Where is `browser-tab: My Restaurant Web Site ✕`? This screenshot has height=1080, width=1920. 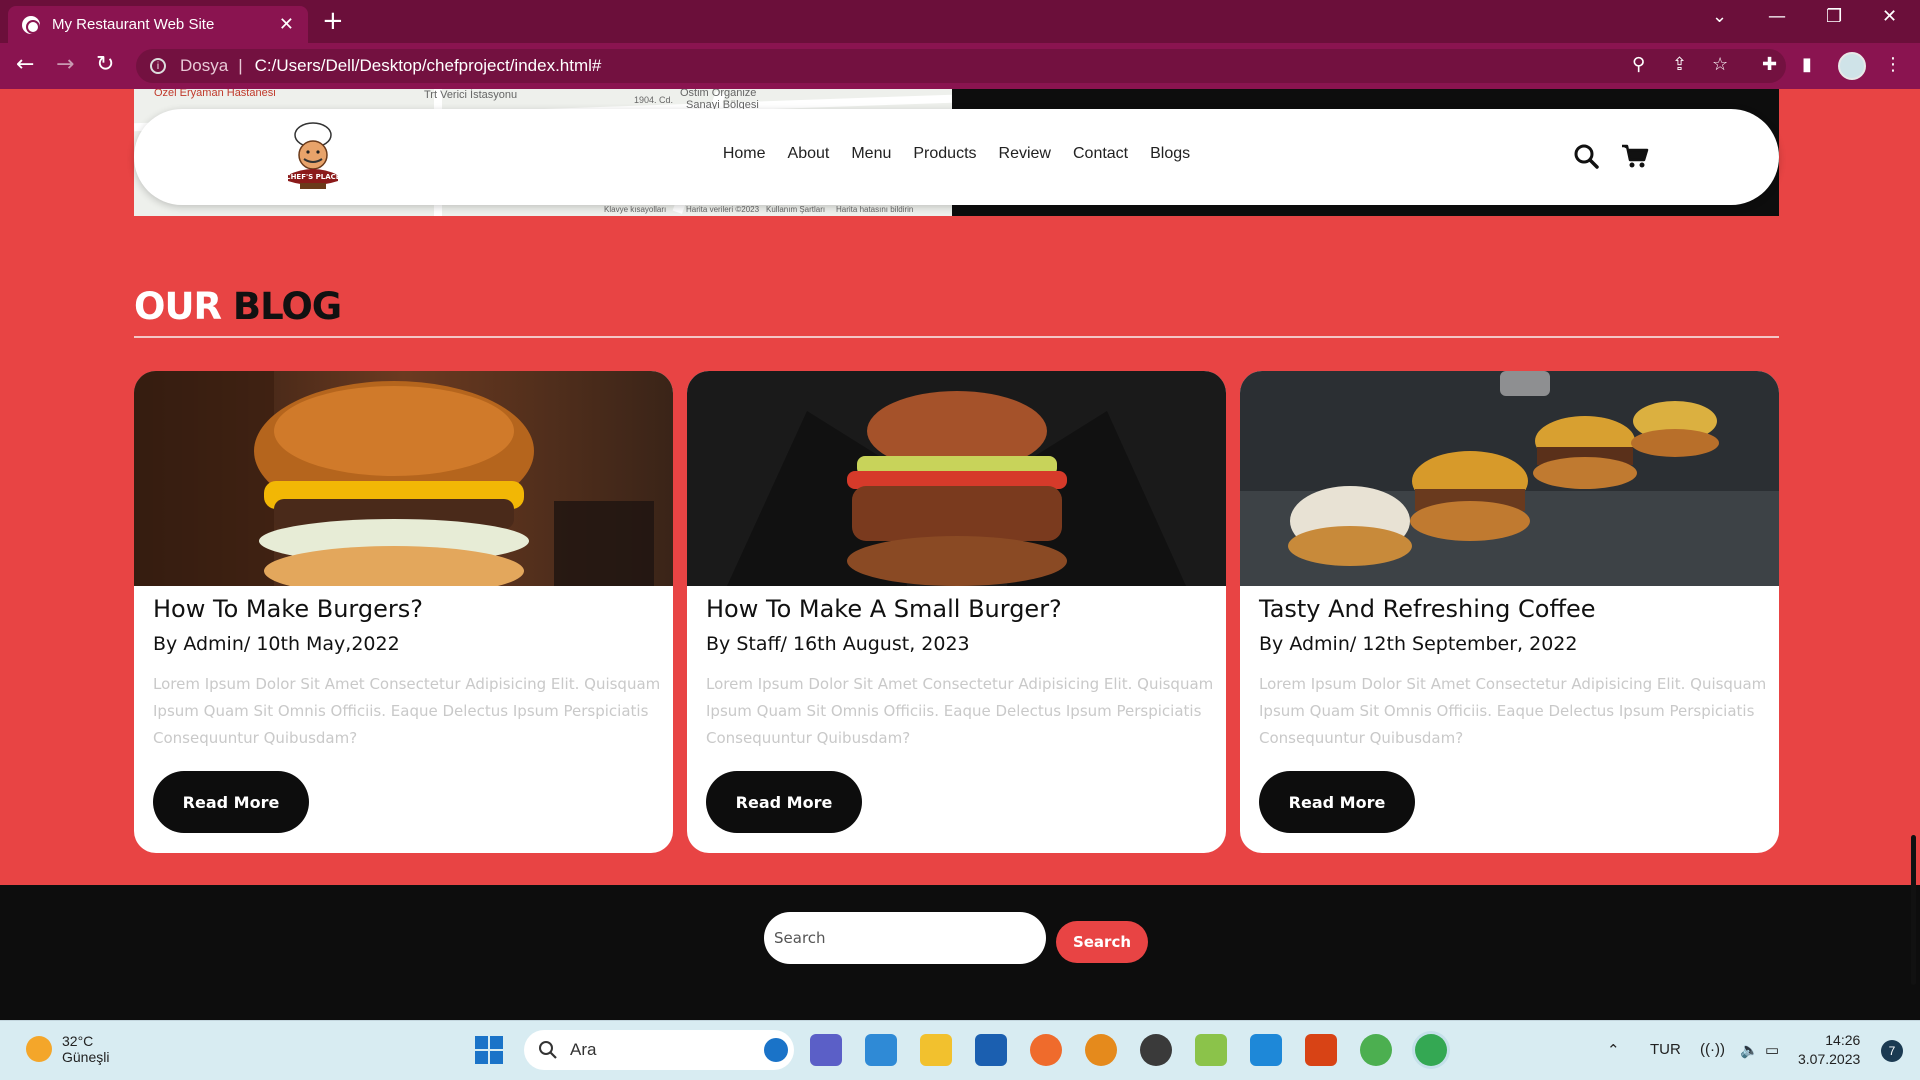
browser-tab: My Restaurant Web Site ✕ is located at coordinates (158, 24).